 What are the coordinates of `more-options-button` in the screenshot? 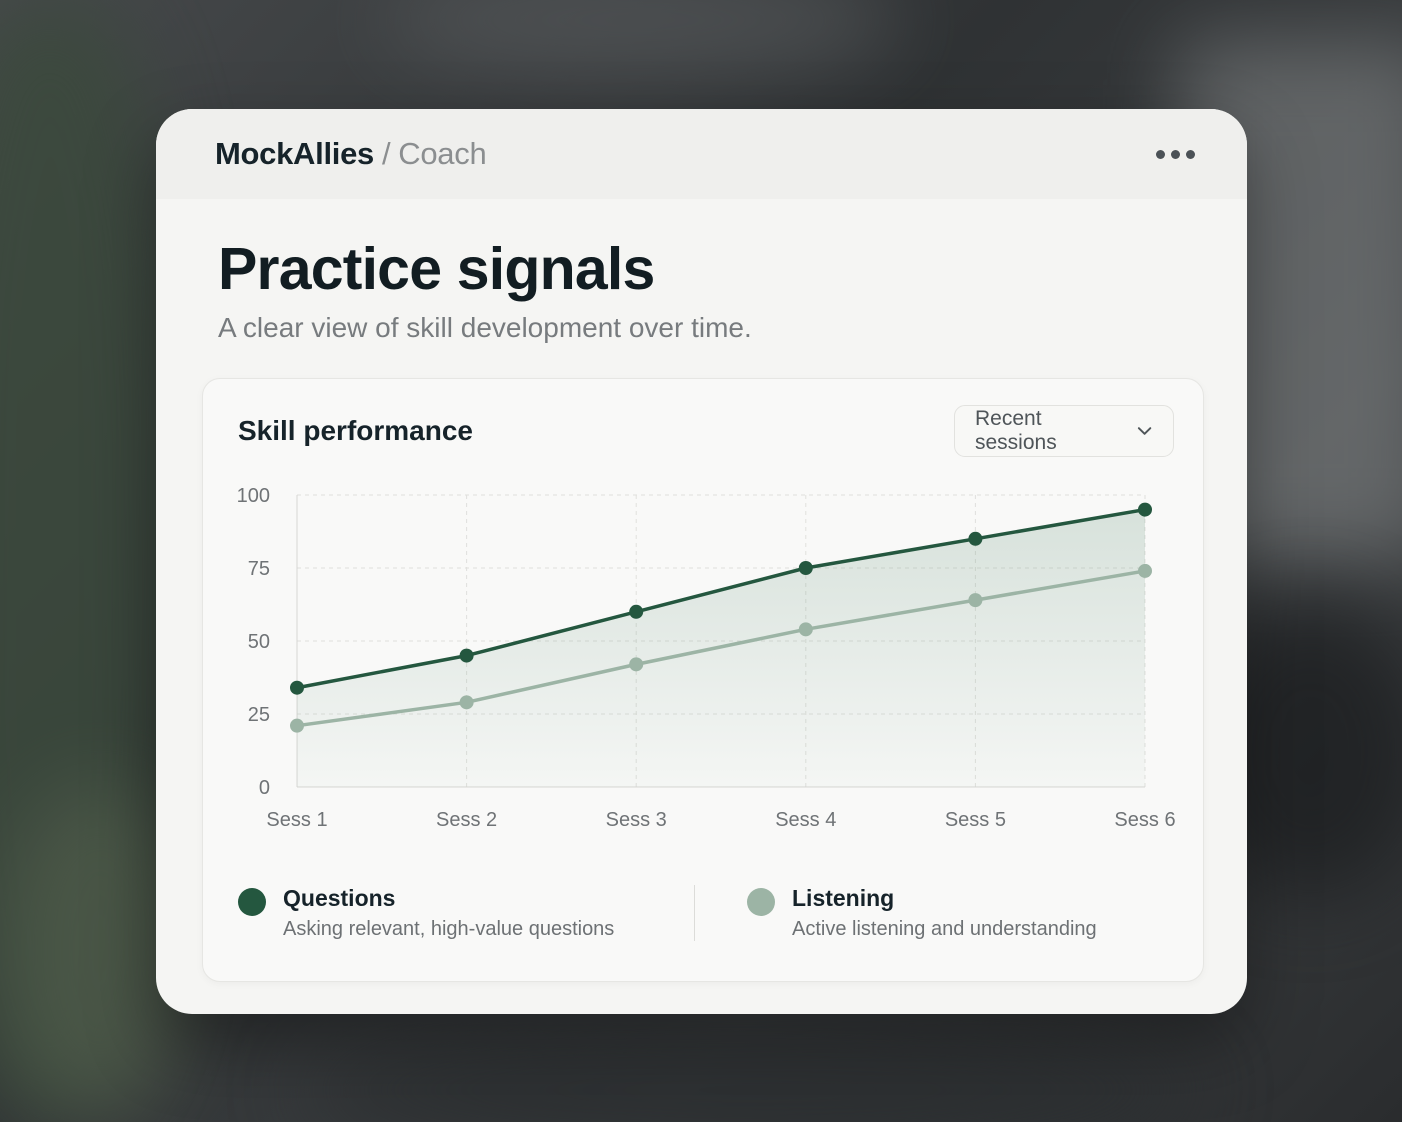 It's located at (1175, 154).